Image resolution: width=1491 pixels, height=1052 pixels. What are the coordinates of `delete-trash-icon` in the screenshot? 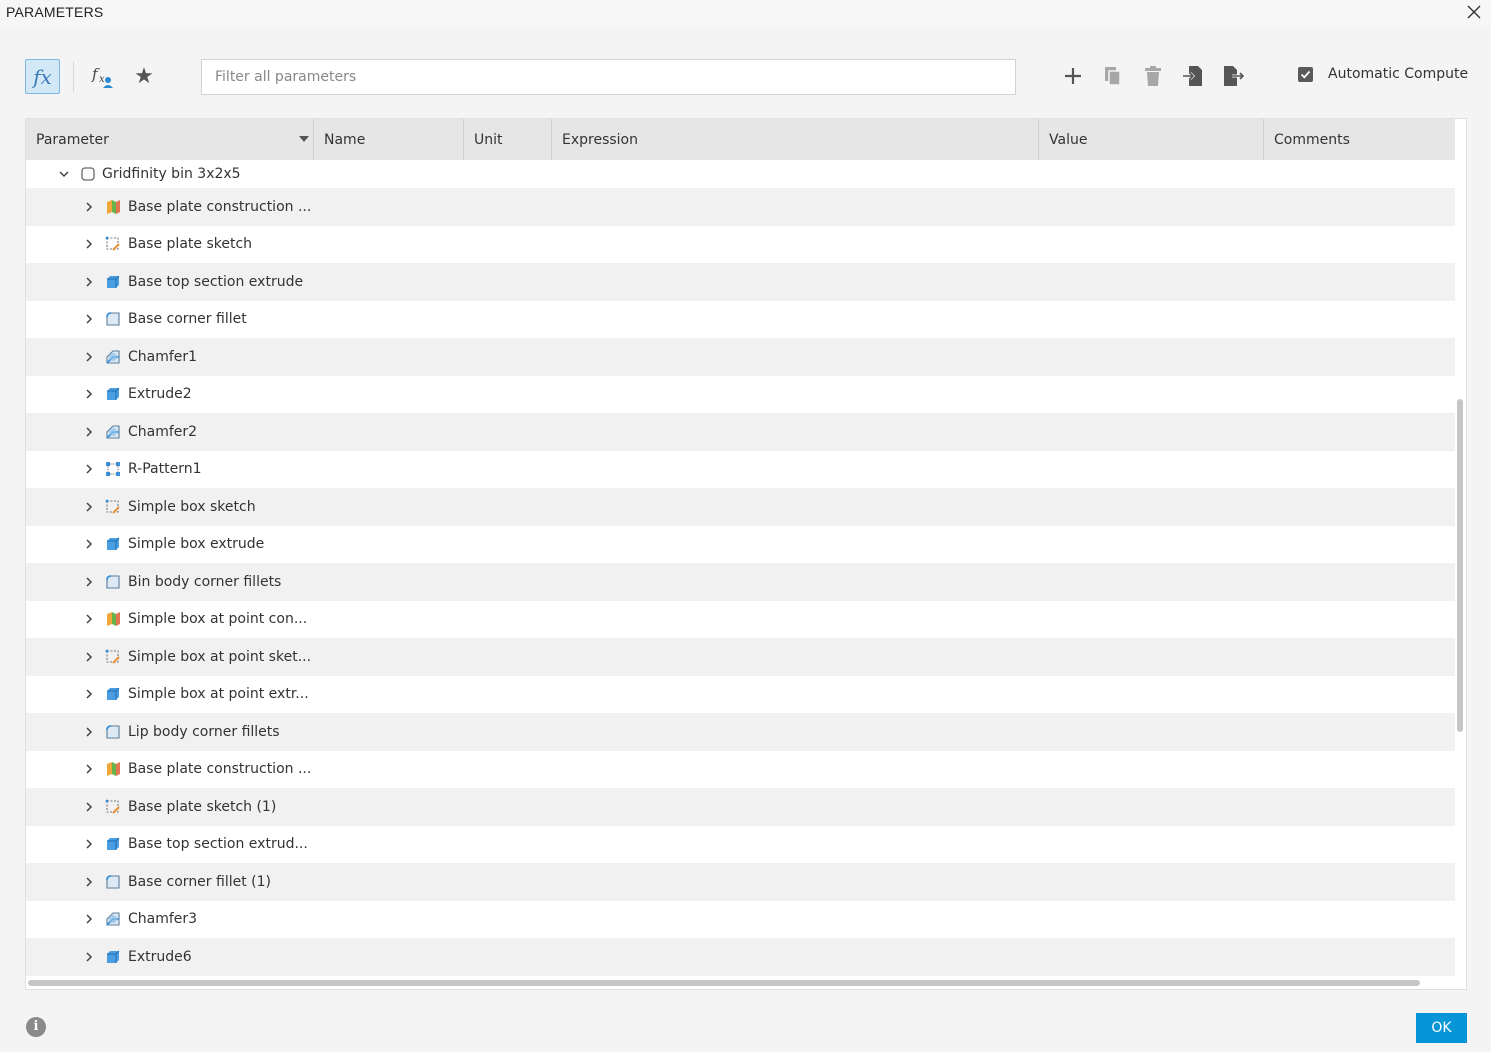 It's located at (1153, 76).